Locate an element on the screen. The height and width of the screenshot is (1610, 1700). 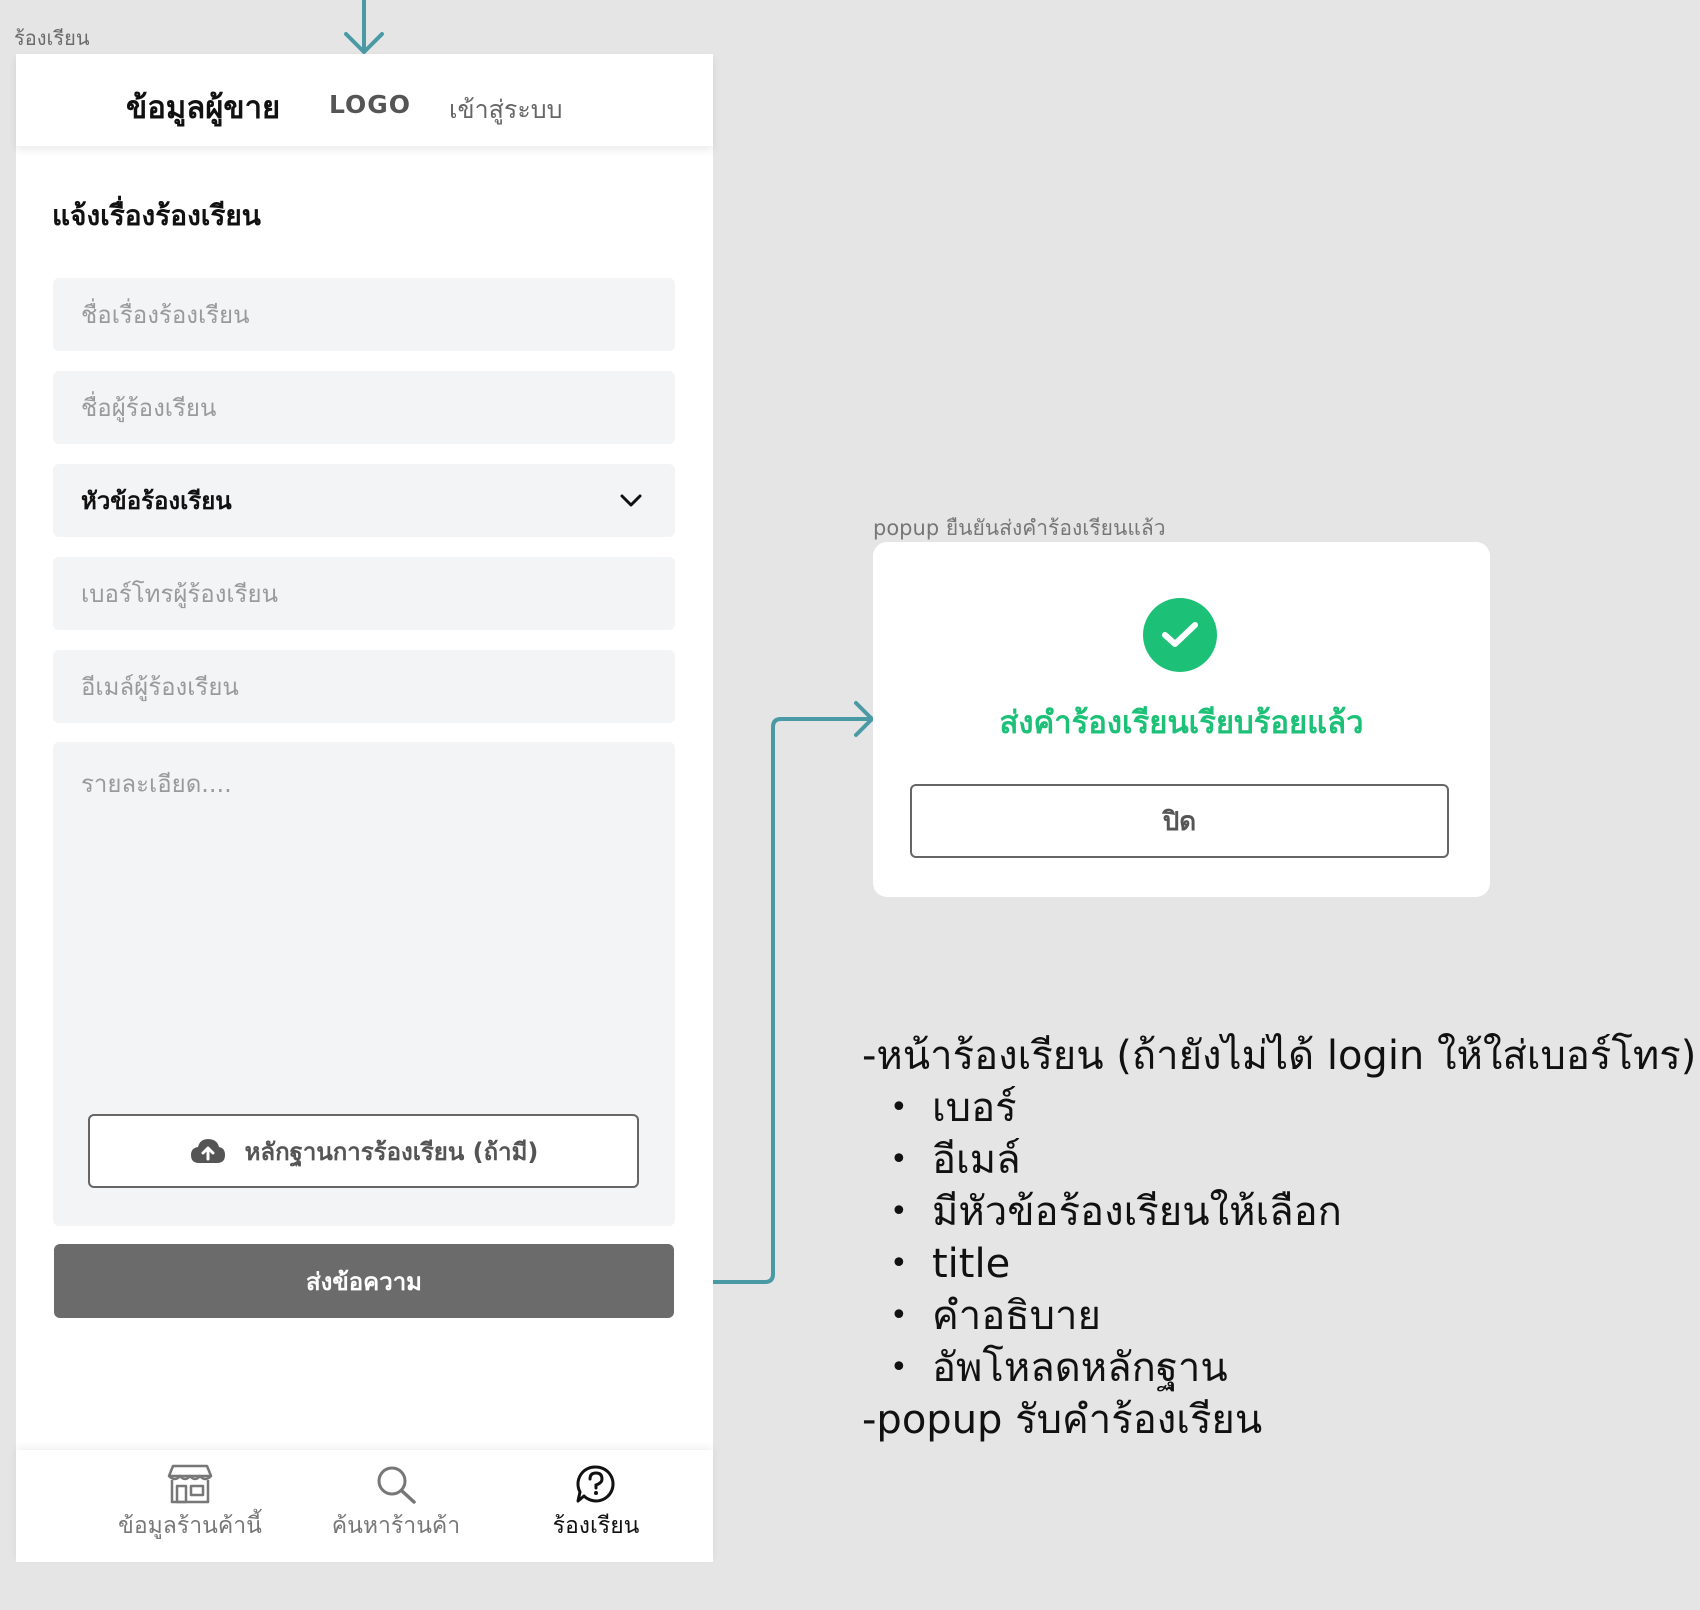
notes-footer: -popup รับคำร้องเรียน is located at coordinates (1062, 1420).